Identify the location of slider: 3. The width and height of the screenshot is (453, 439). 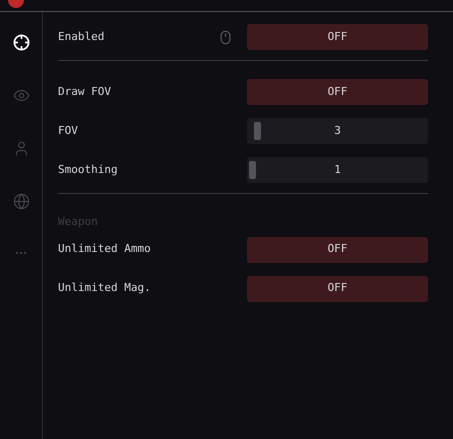
(337, 131).